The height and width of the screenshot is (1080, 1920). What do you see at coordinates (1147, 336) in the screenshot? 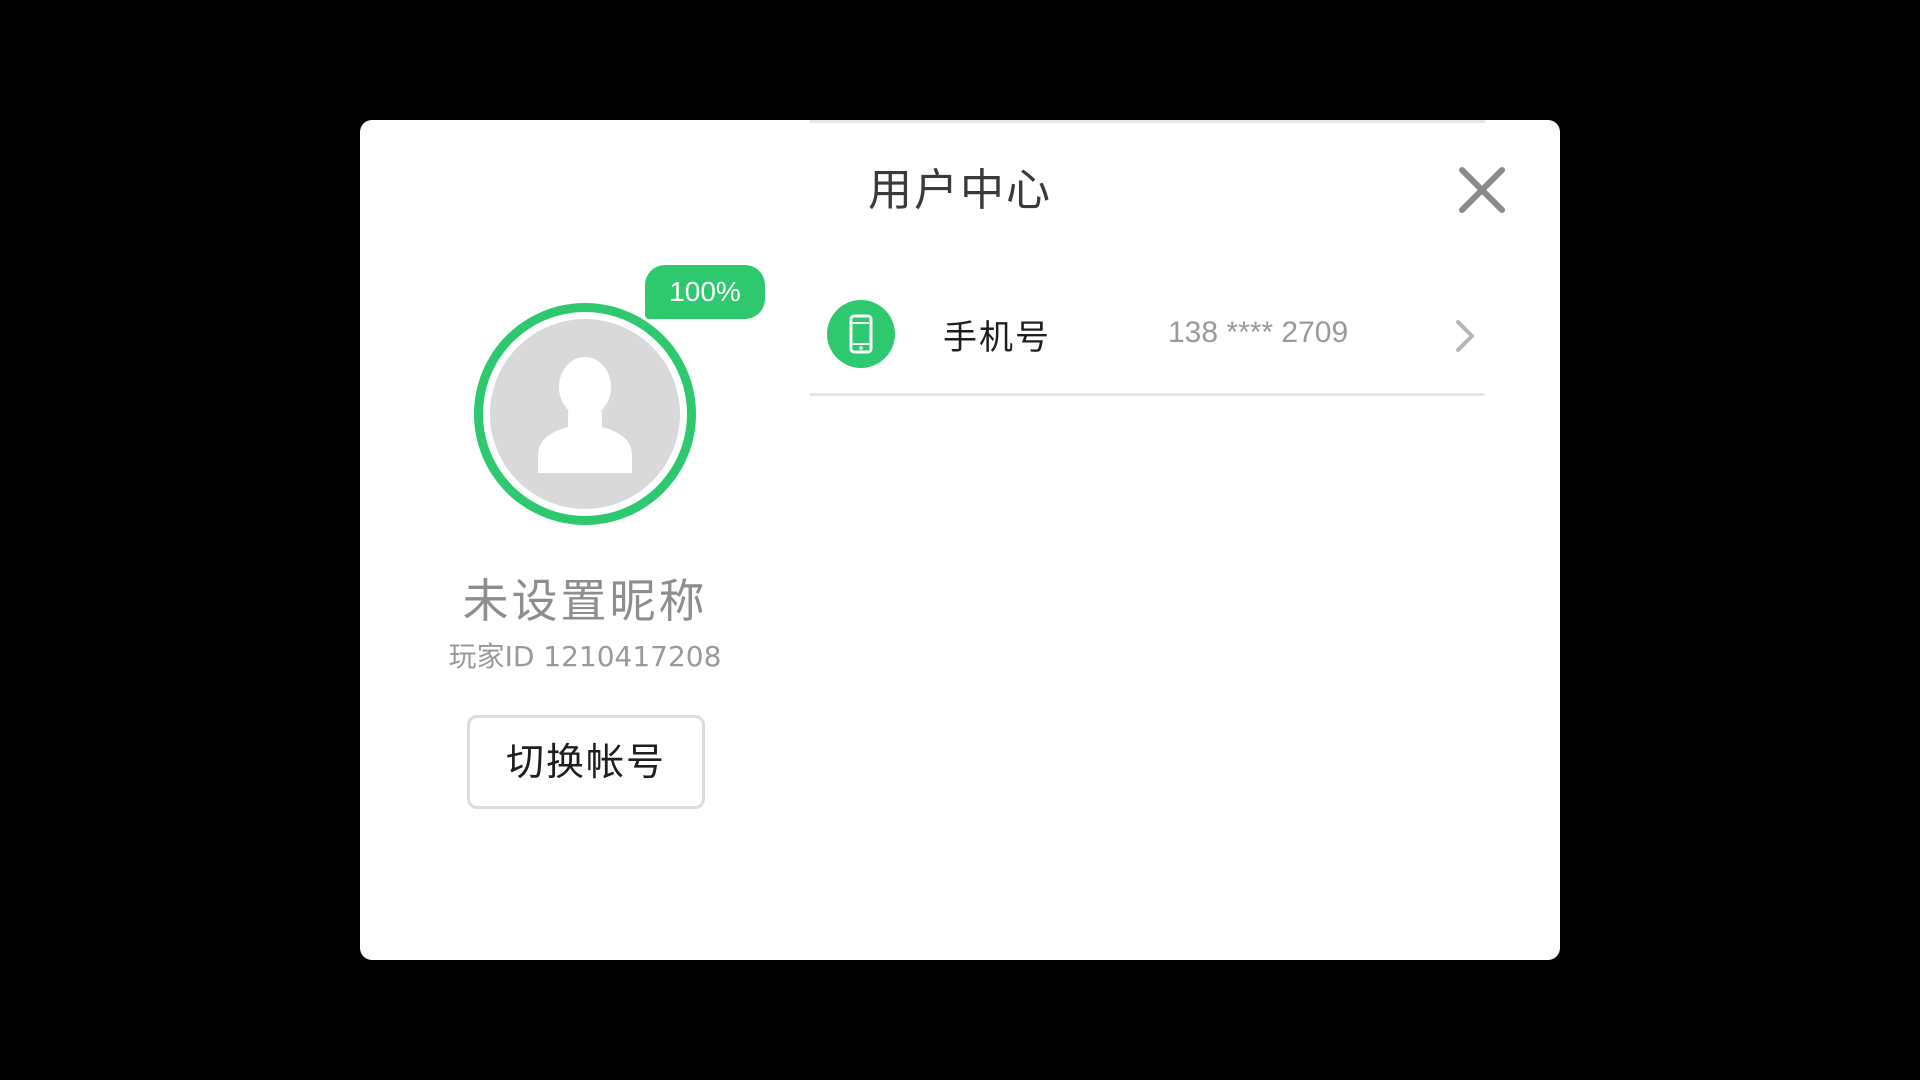
I see `phone-number-row: 手机号 138 **** 2709` at bounding box center [1147, 336].